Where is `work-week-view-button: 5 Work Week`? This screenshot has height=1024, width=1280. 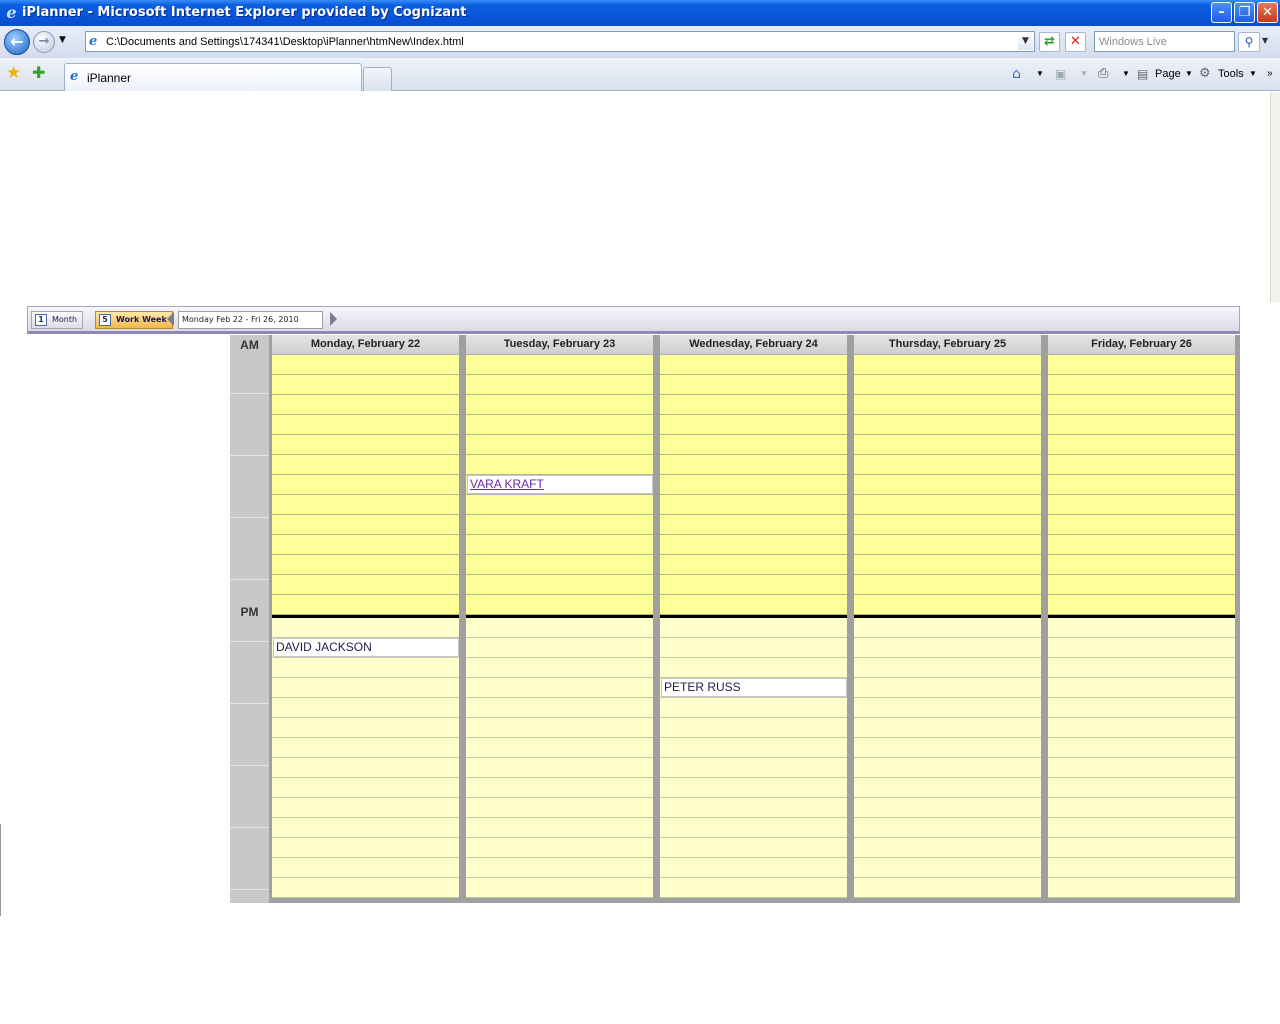 work-week-view-button: 5 Work Week is located at coordinates (134, 320).